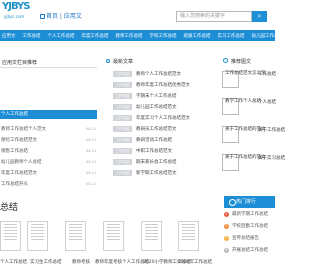 This screenshot has width=320, height=269. What do you see at coordinates (154, 140) in the screenshot?
I see `article-link: 教研活动工作总结` at bounding box center [154, 140].